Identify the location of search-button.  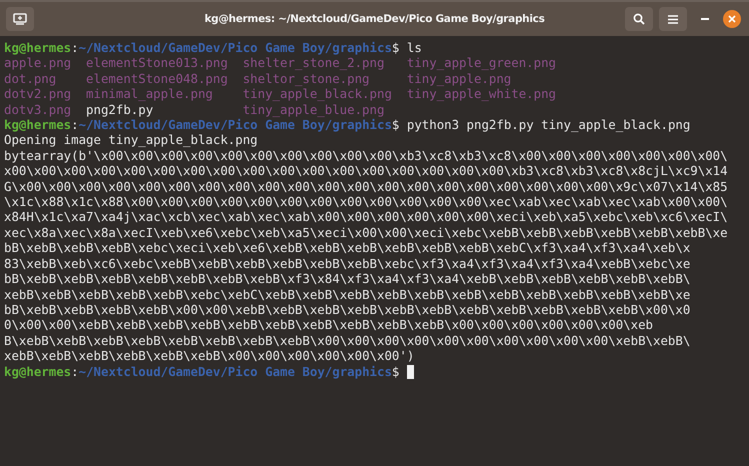
(639, 19).